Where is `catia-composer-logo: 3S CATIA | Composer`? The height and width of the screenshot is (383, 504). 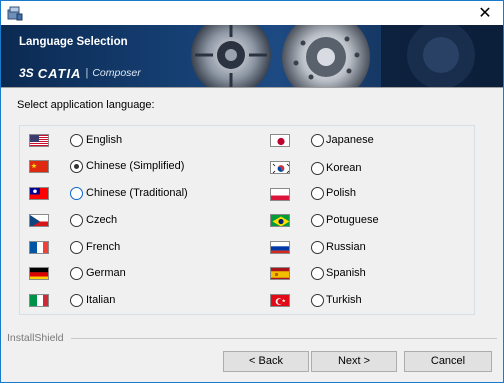 catia-composer-logo: 3S CATIA | Composer is located at coordinates (80, 73).